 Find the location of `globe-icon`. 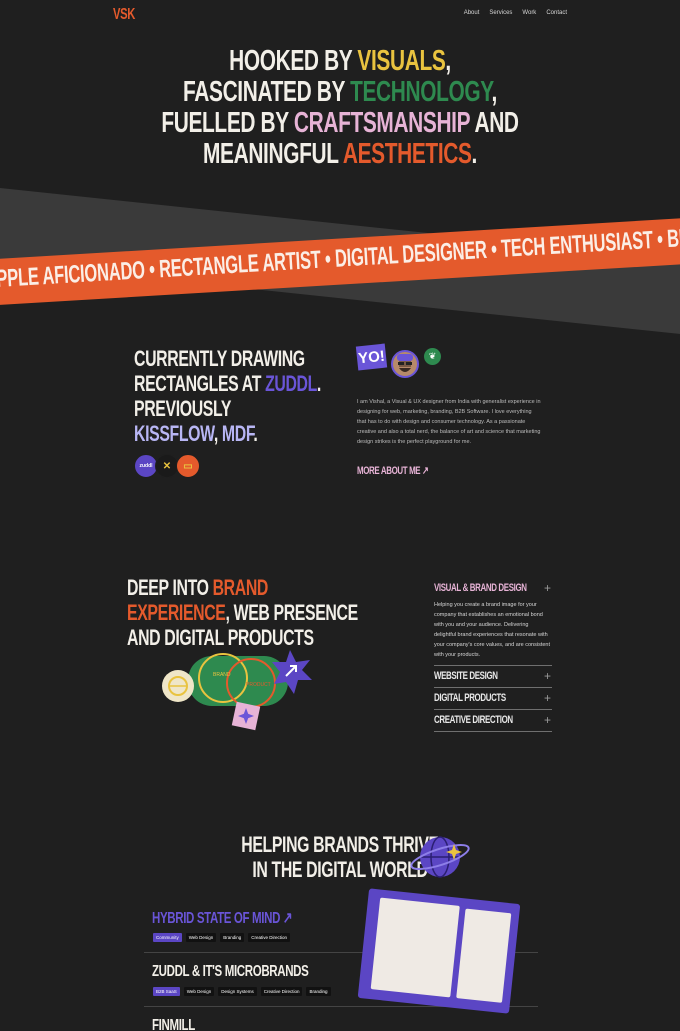

globe-icon is located at coordinates (440, 857).